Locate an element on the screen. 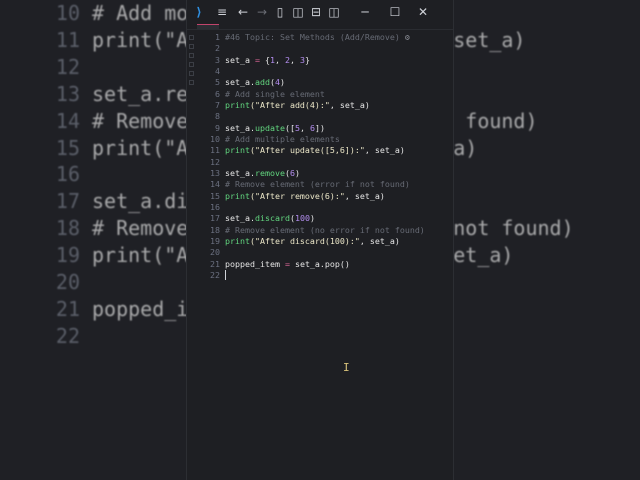 The width and height of the screenshot is (640, 480). code-token: { is located at coordinates (264, 59).